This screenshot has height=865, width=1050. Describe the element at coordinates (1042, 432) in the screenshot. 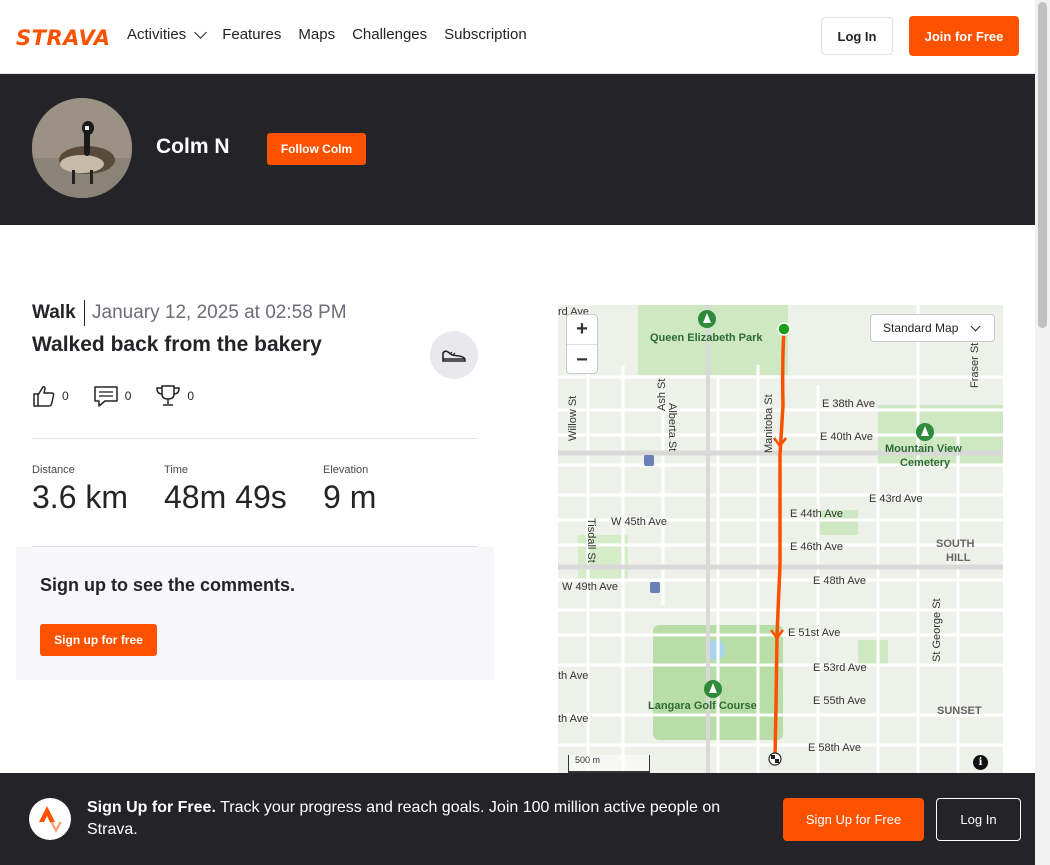

I see `scrollbar` at that location.